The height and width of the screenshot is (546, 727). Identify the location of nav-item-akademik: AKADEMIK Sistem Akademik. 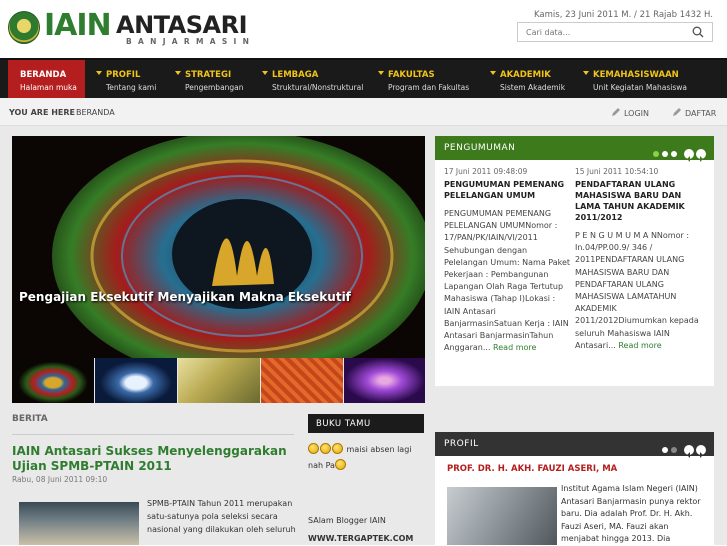
(532, 79).